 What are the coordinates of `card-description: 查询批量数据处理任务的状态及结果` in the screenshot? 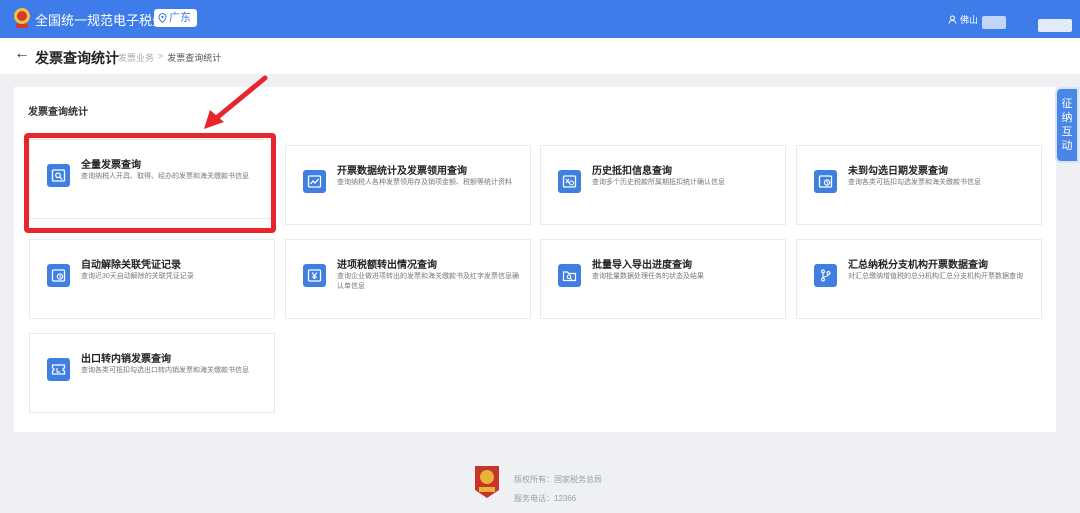 It's located at (648, 276).